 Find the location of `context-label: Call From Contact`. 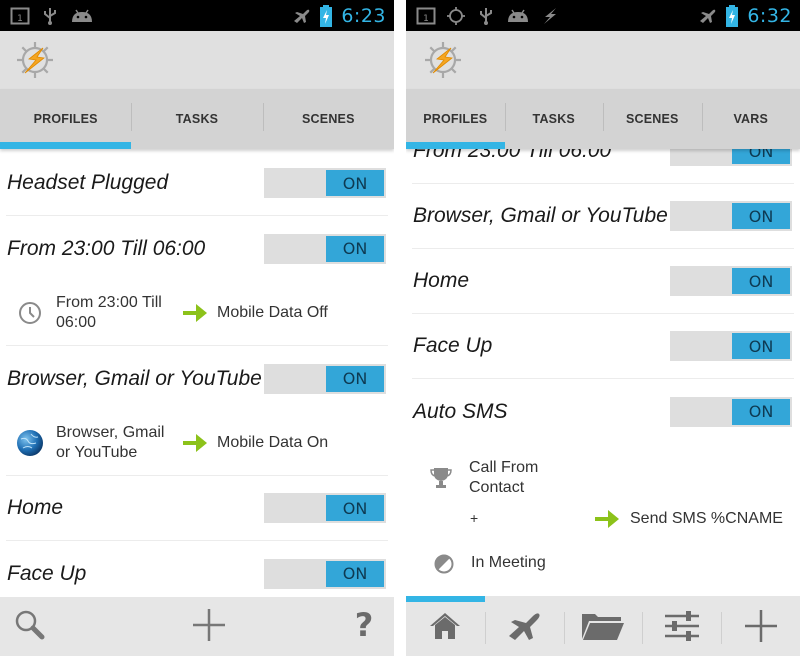

context-label: Call From Contact is located at coordinates (524, 478).